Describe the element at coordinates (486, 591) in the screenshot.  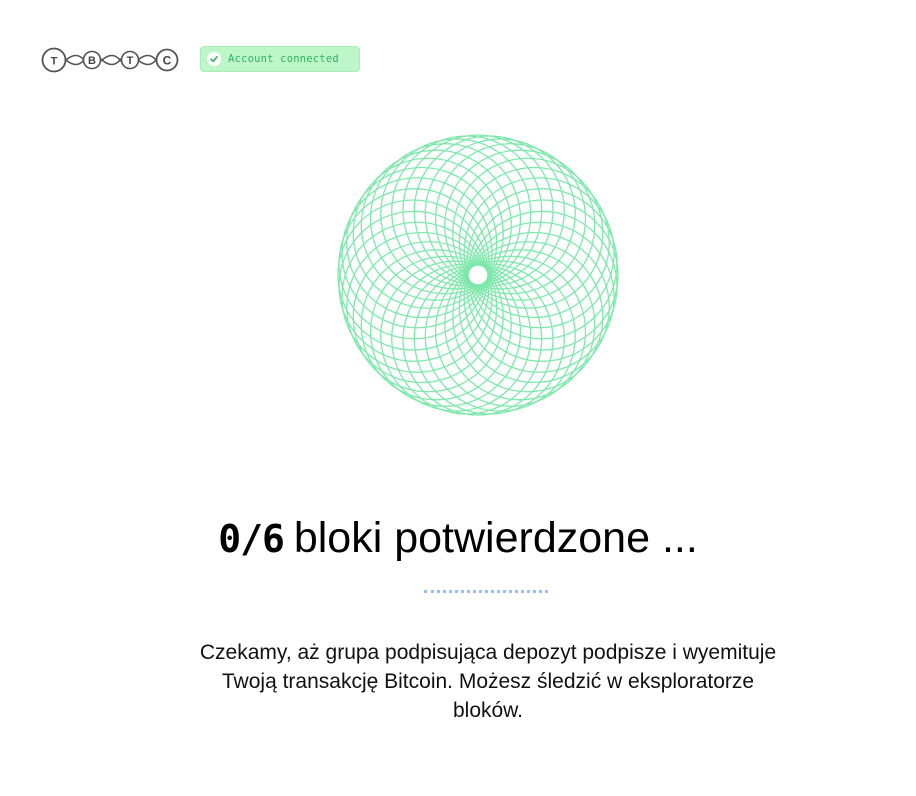
I see `loading-divider` at that location.